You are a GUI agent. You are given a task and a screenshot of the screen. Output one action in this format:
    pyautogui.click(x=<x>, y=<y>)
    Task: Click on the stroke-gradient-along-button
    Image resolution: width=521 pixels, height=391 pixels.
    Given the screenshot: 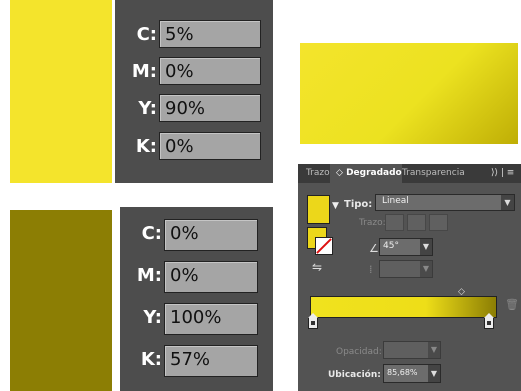 What is the action you would take?
    pyautogui.click(x=416, y=222)
    